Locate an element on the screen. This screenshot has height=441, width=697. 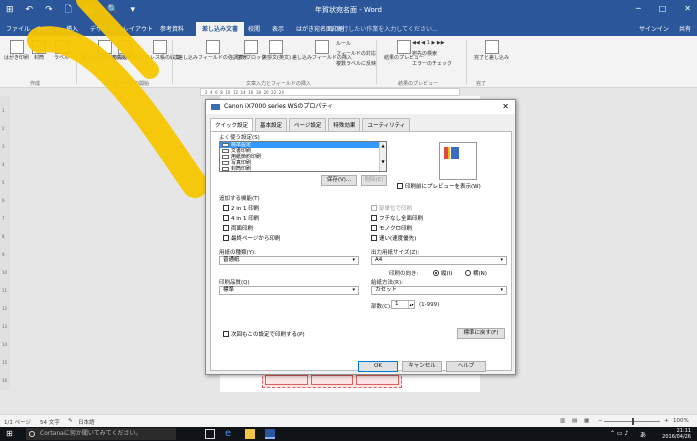
output-size-label: 出力用紙サイズ(Z): is located at coordinates (395, 253).